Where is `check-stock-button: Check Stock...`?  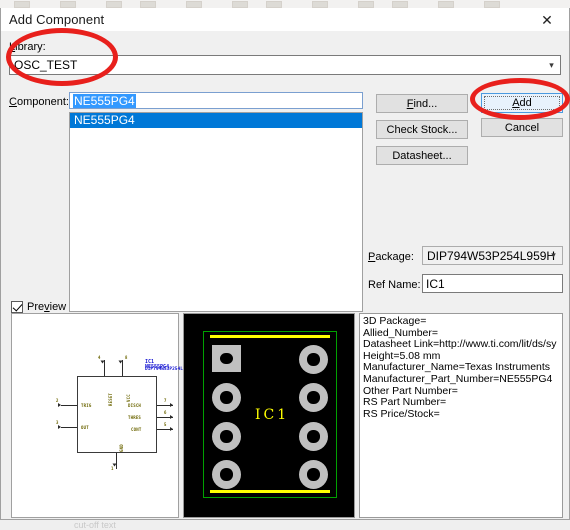
check-stock-button: Check Stock... is located at coordinates (422, 129).